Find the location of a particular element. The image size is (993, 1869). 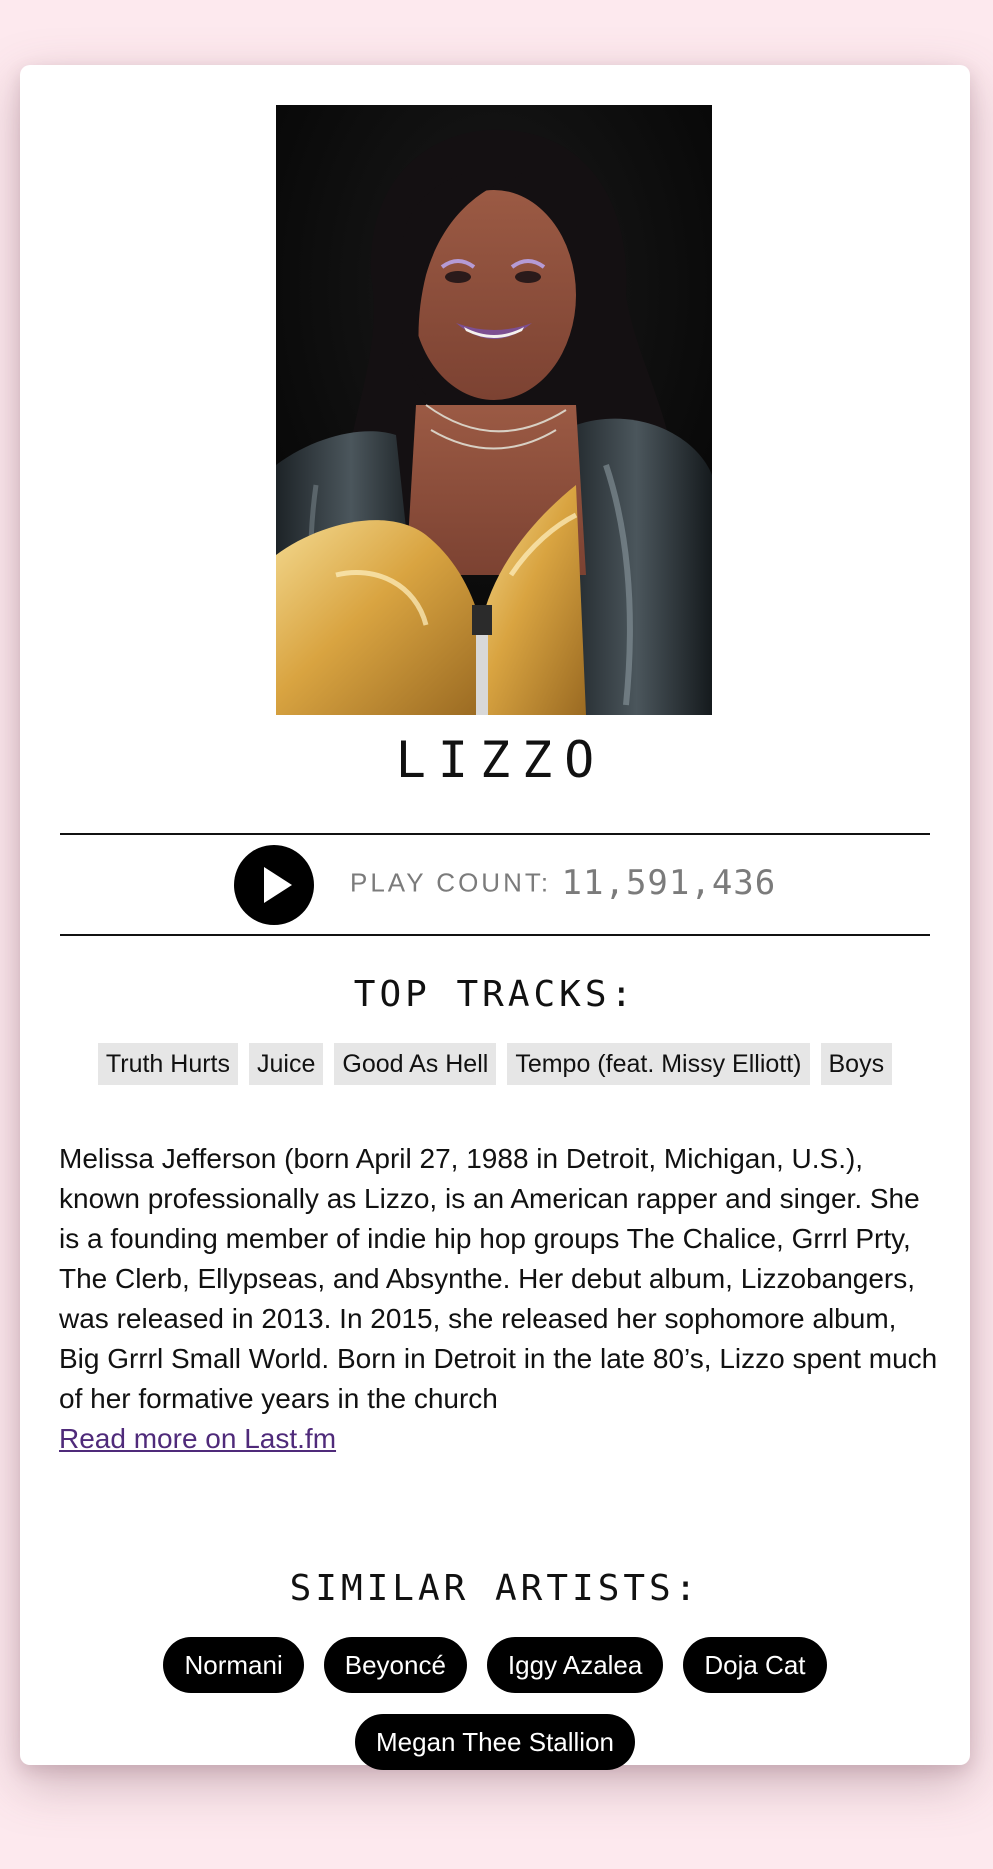

playcount-label: PLAY COUNT: is located at coordinates (451, 882).